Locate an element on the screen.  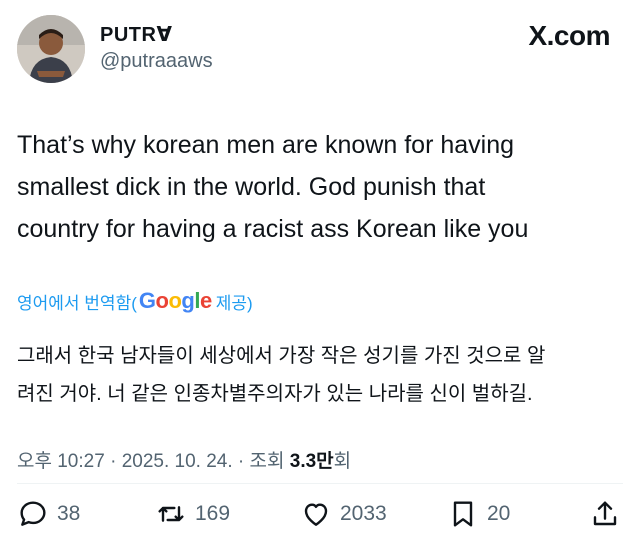
tweet-meta: 오후 10:27 · 2025. 10. 24. · 조회 3.3만회 is located at coordinates (184, 459).